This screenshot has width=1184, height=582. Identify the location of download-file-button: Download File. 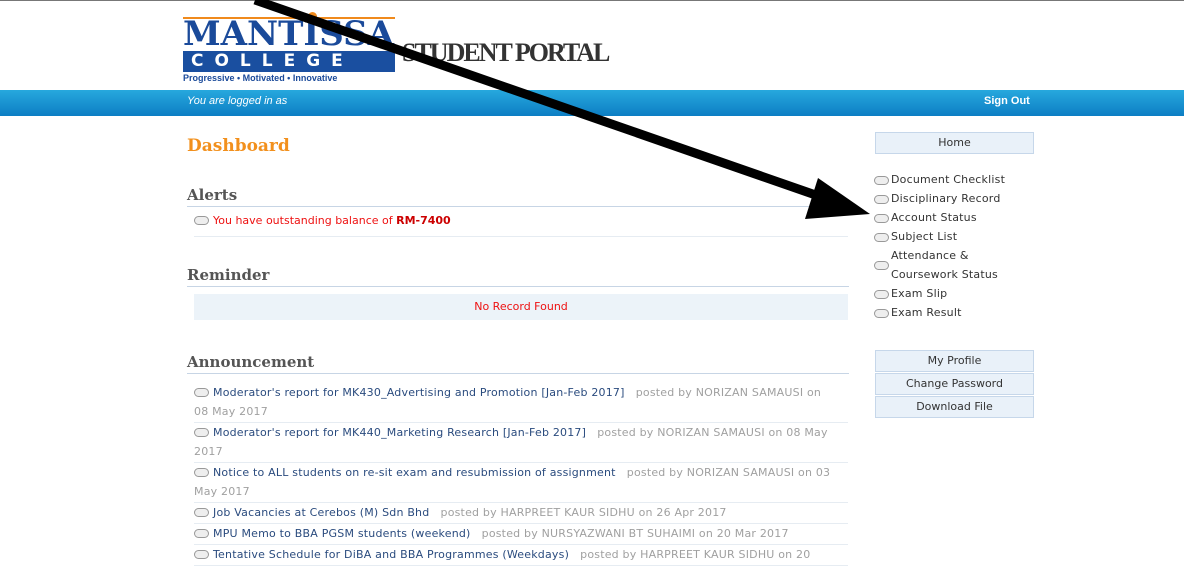
(954, 407).